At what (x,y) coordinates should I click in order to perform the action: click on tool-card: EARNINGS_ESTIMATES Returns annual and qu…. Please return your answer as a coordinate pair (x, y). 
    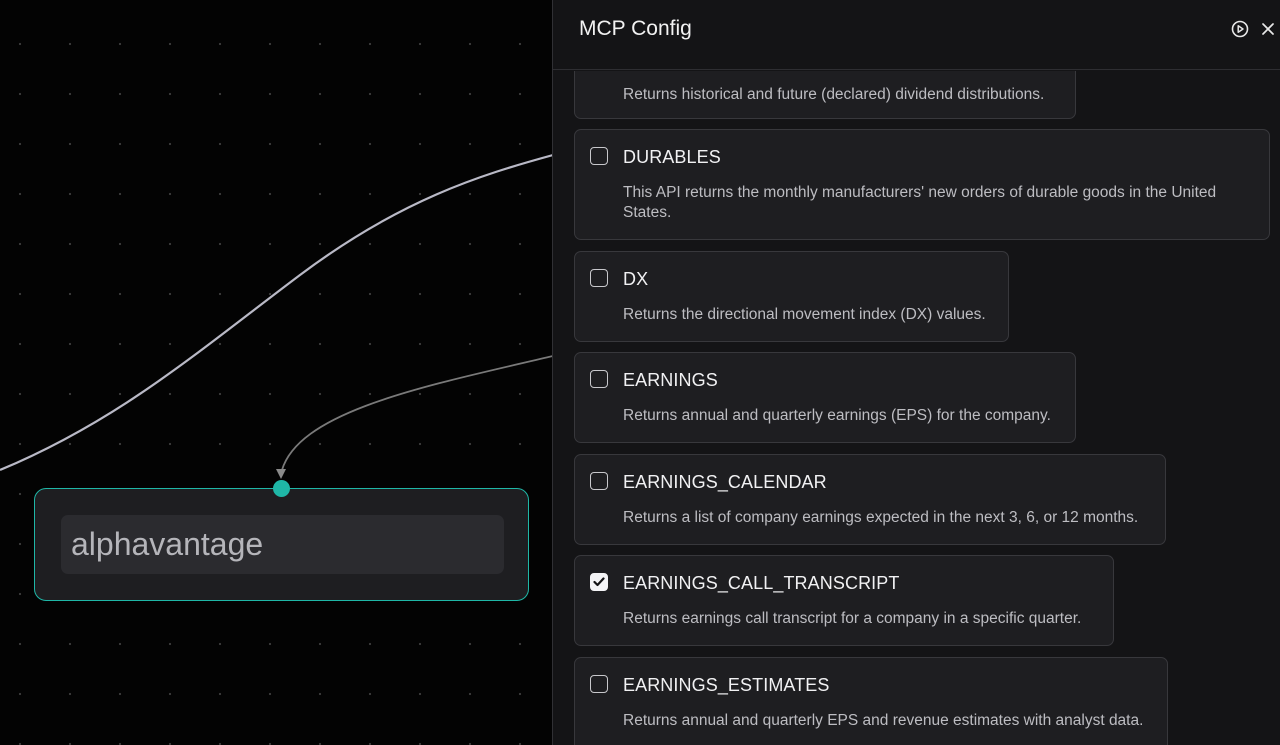
    Looking at the image, I should click on (871, 701).